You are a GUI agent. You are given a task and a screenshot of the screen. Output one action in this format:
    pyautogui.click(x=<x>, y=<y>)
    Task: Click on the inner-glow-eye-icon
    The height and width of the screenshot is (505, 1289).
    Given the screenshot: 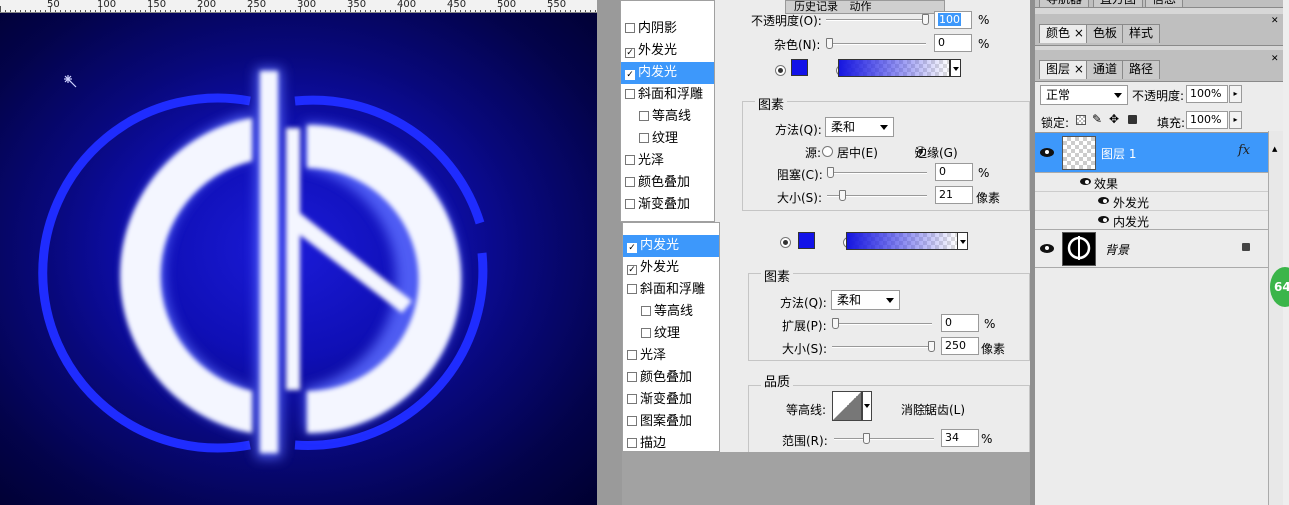 What is the action you would take?
    pyautogui.click(x=1103, y=219)
    